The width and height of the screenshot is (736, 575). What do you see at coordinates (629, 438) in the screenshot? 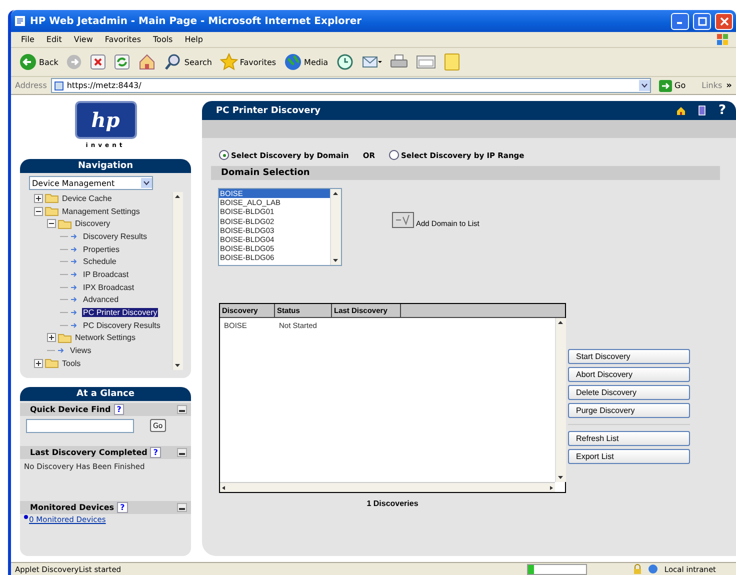
I see `action-button: Refresh List` at bounding box center [629, 438].